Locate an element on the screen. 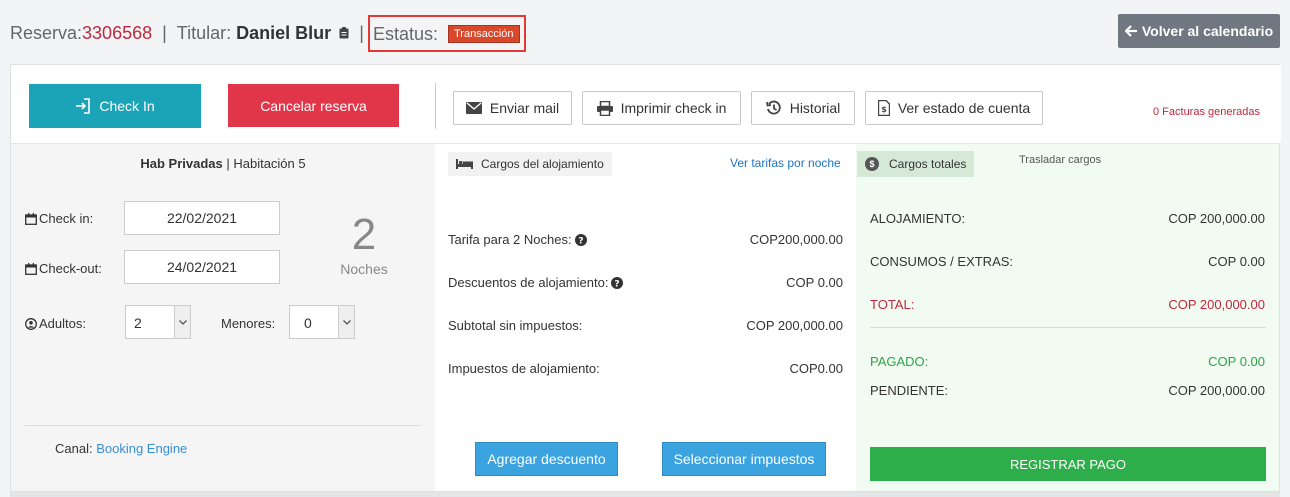  extras-label: CONSUMOS / EXTRAS: is located at coordinates (942, 261).